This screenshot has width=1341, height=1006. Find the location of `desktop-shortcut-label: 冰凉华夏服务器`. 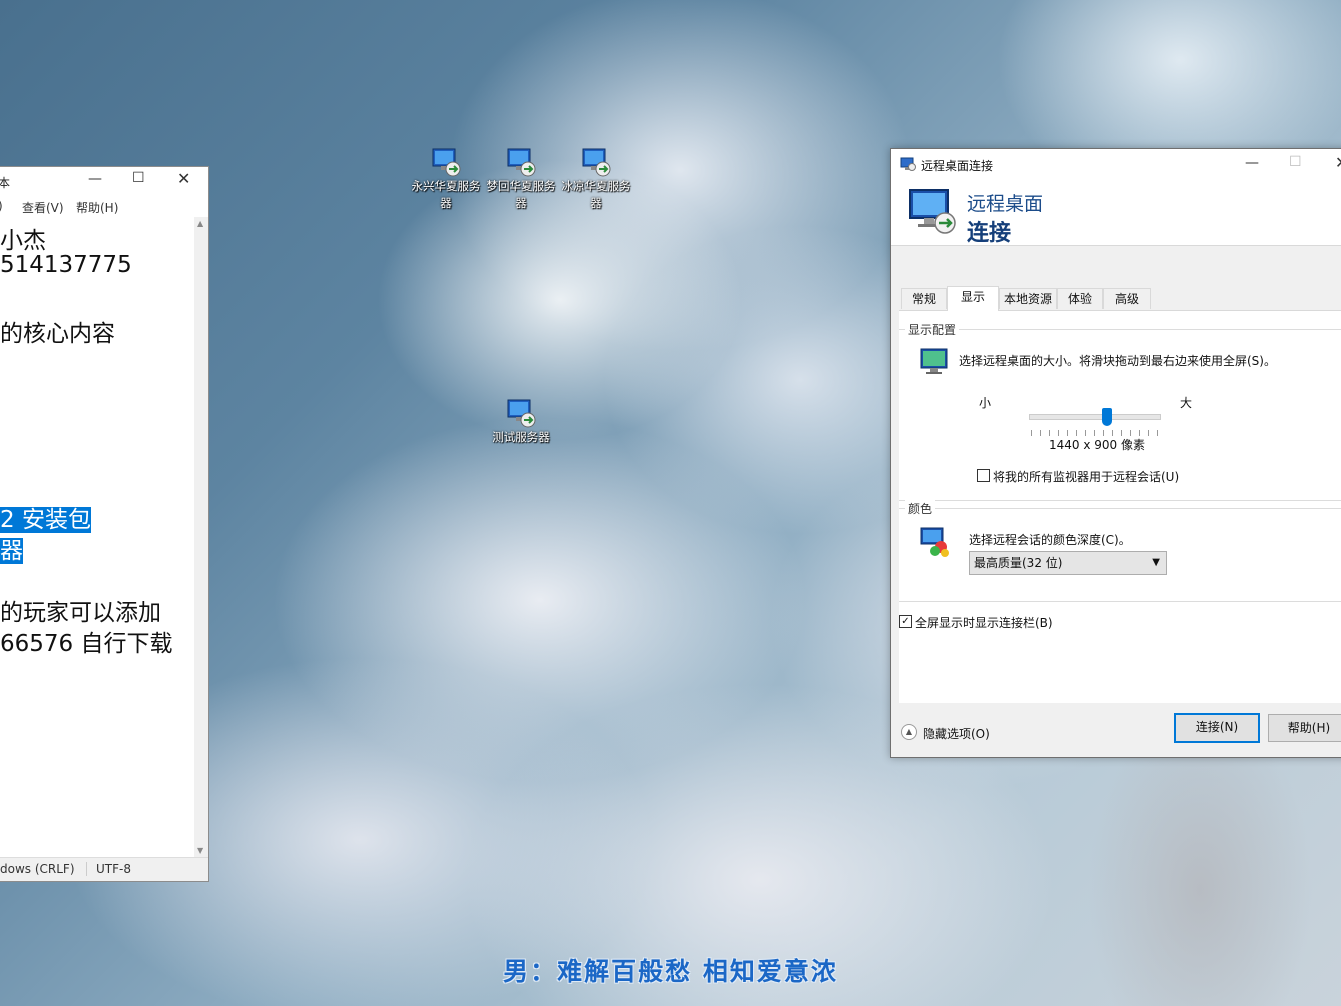

desktop-shortcut-label: 冰凉华夏服务器 is located at coordinates (596, 194).